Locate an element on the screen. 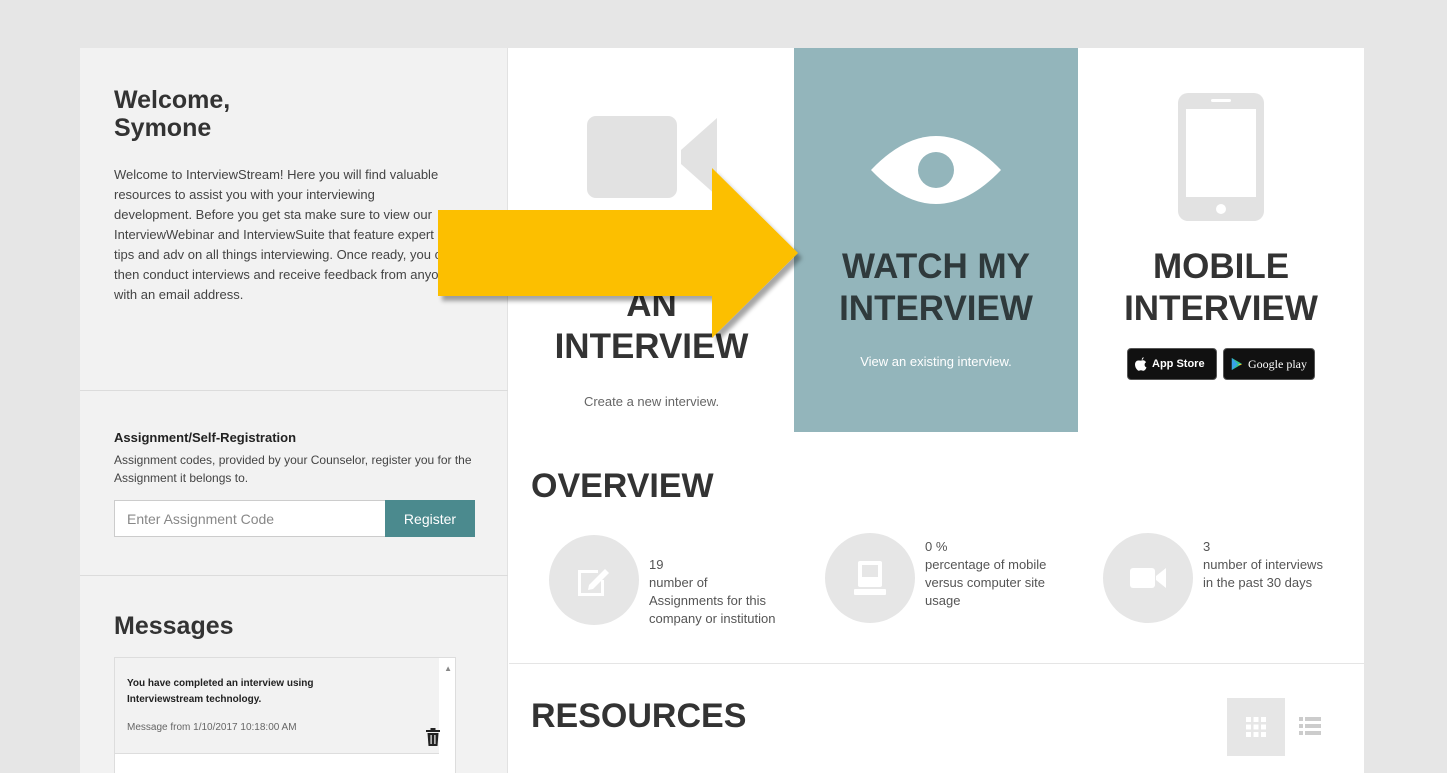 The image size is (1447, 773). stat-value: 19 is located at coordinates (656, 564).